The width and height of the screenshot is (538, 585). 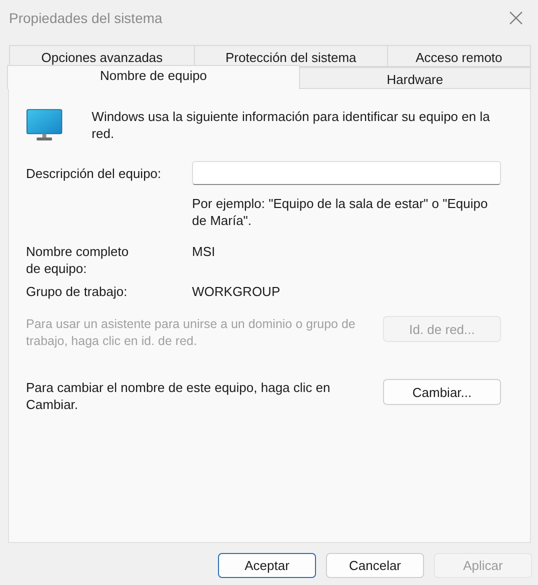 I want to click on hint-text: Por ejemplo: "Equipo de la sala de estar" o "Equipo de María"., so click(x=340, y=212).